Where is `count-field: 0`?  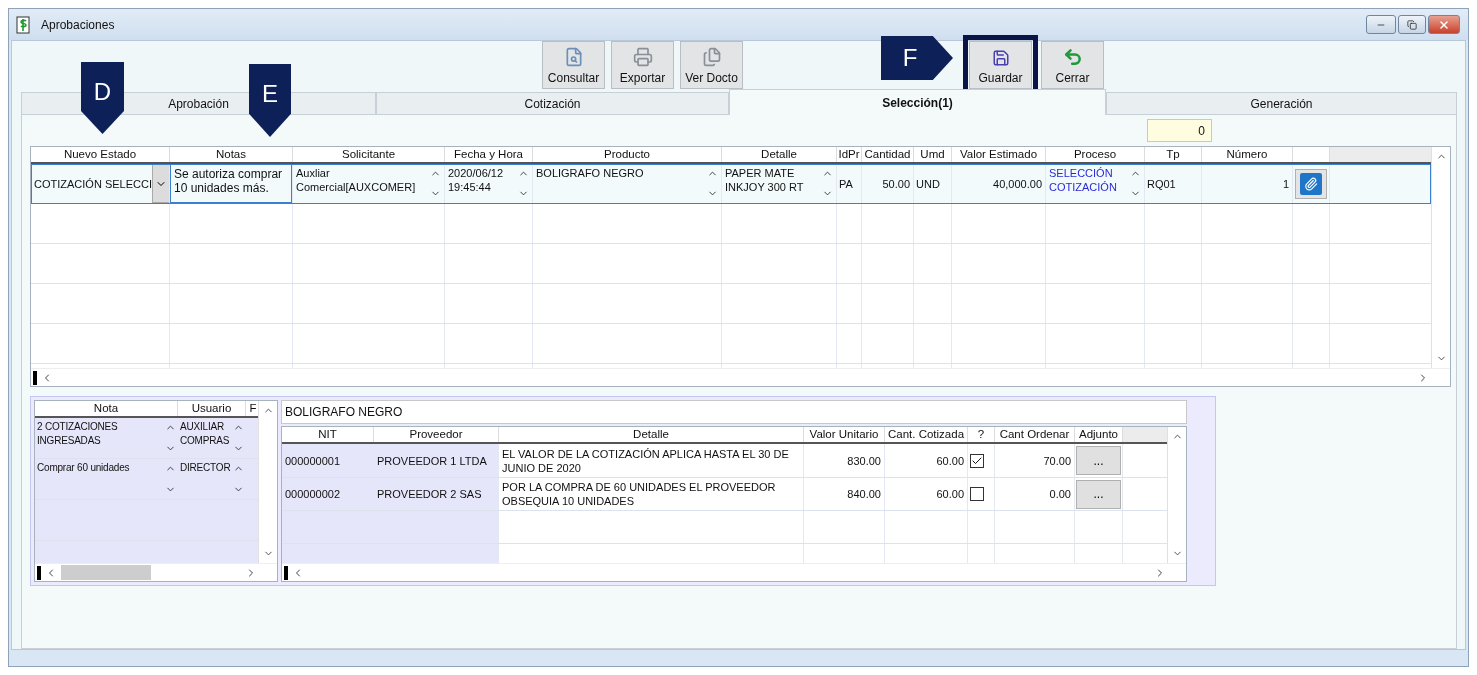
count-field: 0 is located at coordinates (1179, 130).